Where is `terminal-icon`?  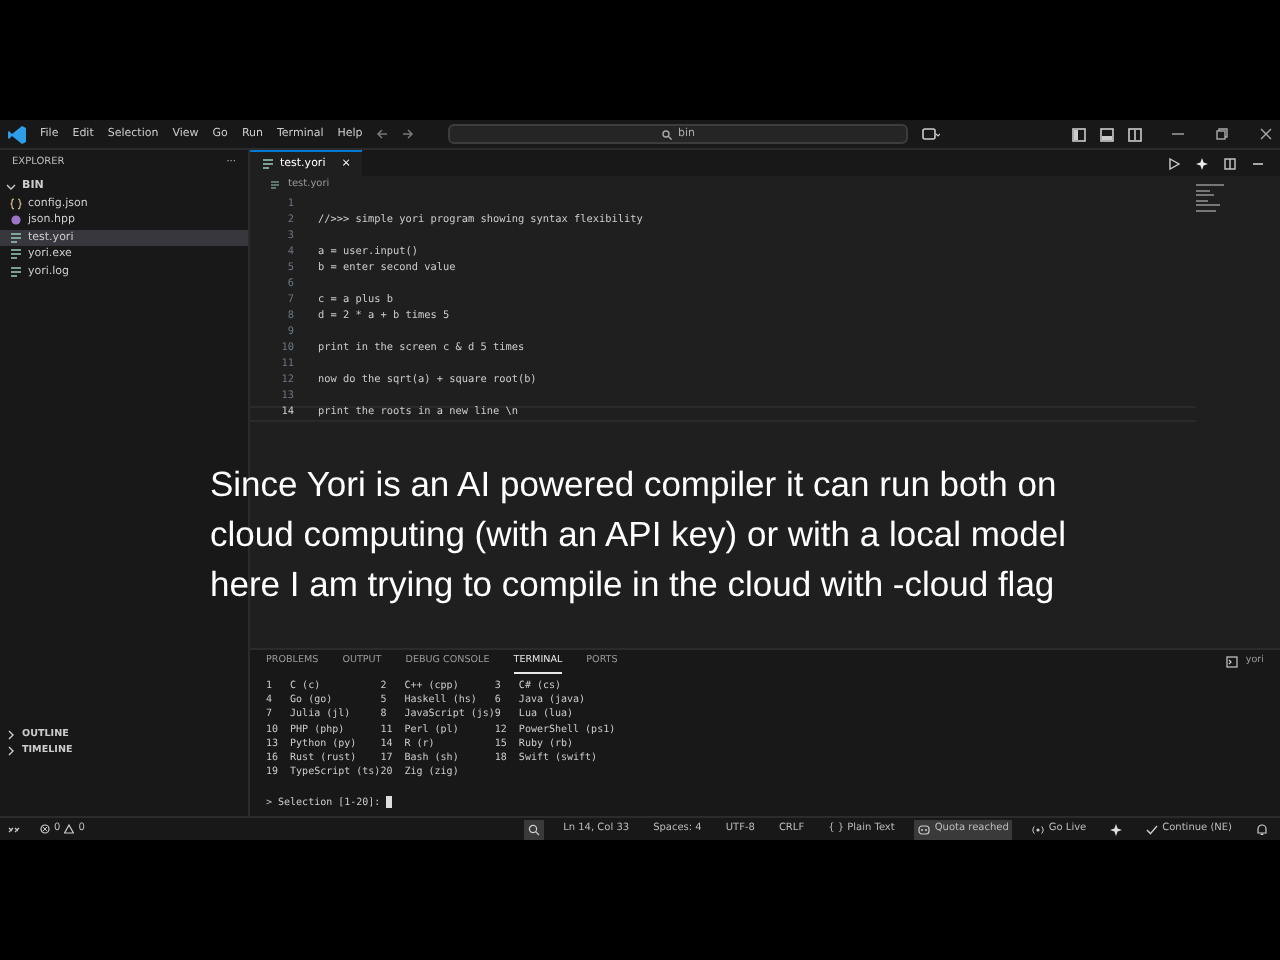
terminal-icon is located at coordinates (1231, 662).